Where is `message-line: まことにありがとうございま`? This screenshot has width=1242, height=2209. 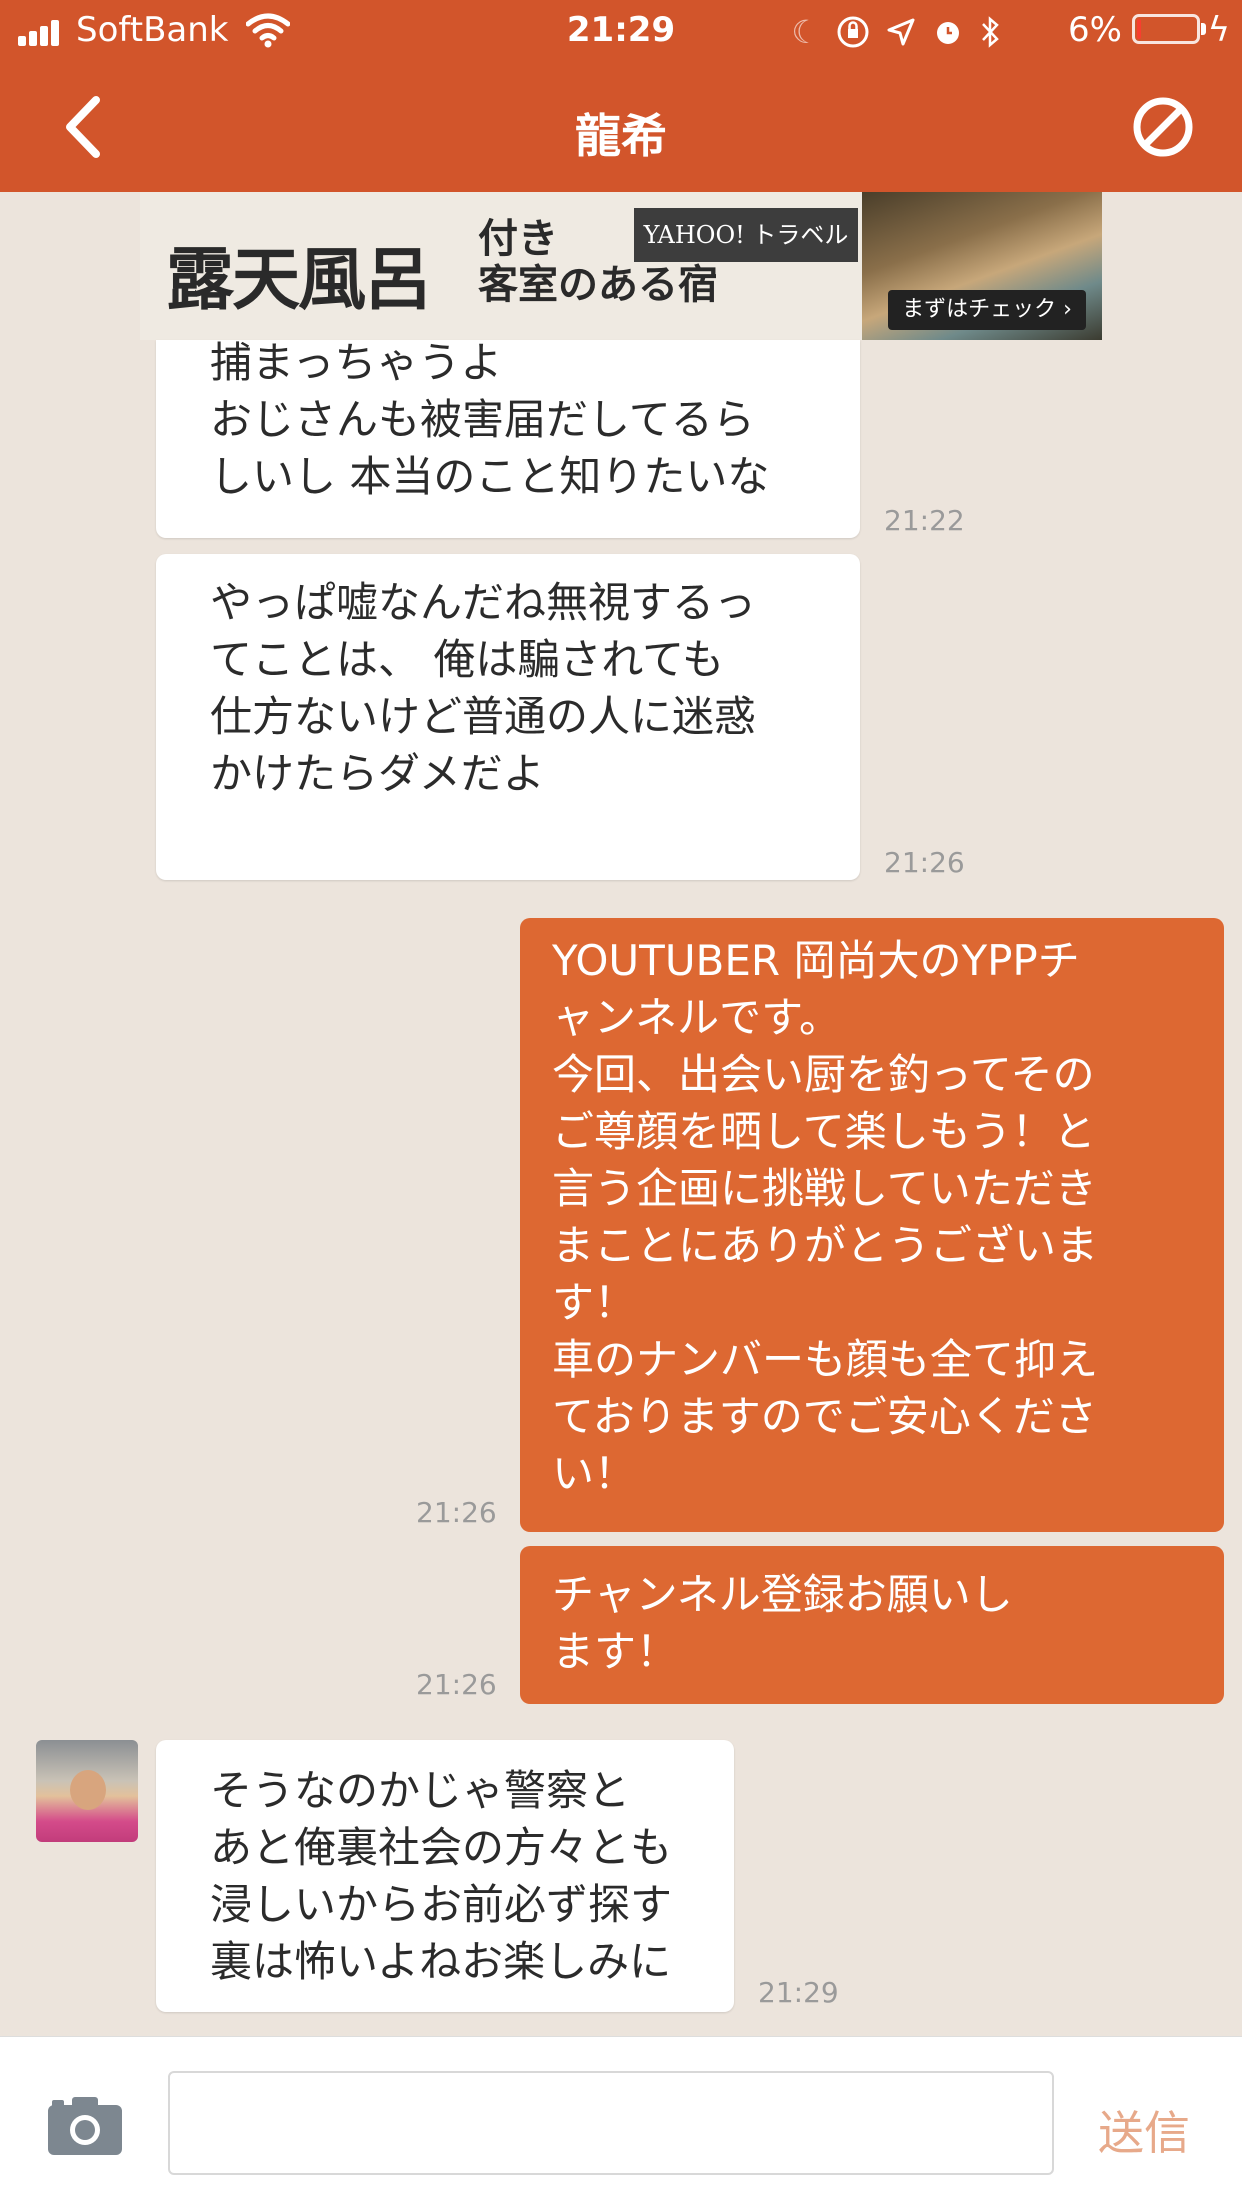
message-line: まことにありがとうございま is located at coordinates (825, 1245).